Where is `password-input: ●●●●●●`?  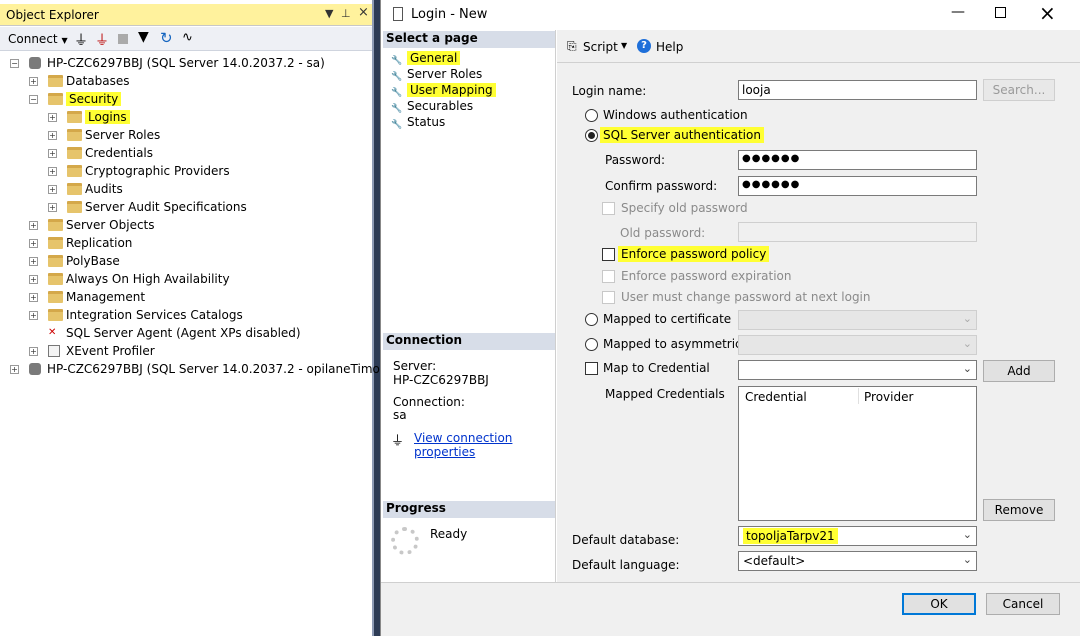 password-input: ●●●●●● is located at coordinates (857, 160).